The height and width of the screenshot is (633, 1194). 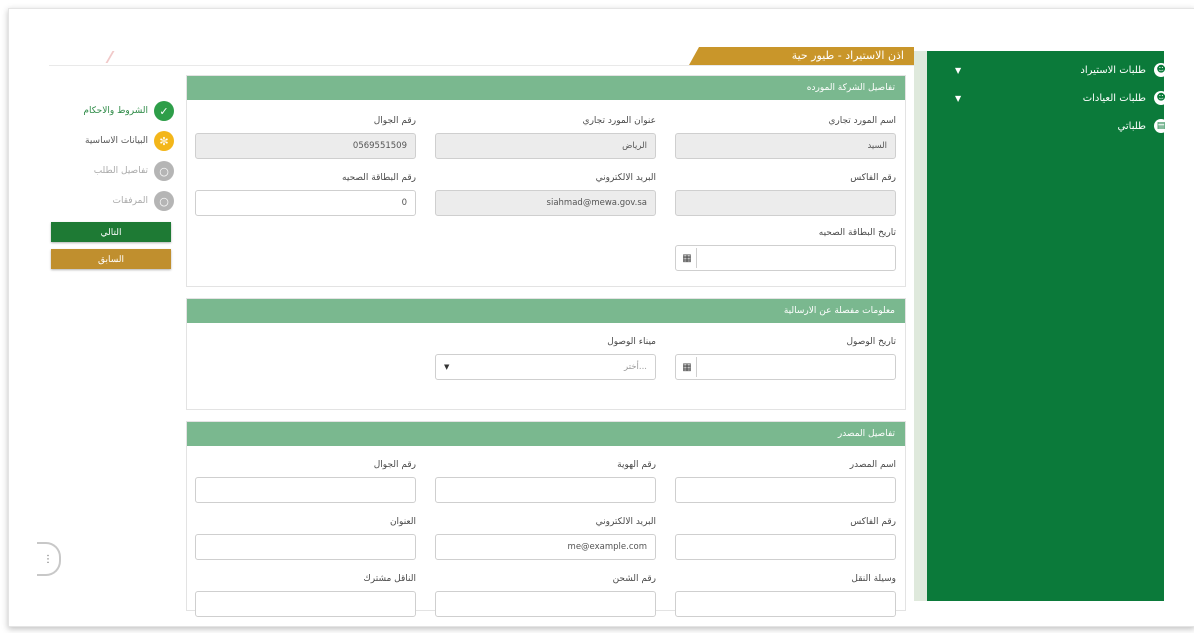 I want to click on arrival-date-field: ▦, so click(x=785, y=367).